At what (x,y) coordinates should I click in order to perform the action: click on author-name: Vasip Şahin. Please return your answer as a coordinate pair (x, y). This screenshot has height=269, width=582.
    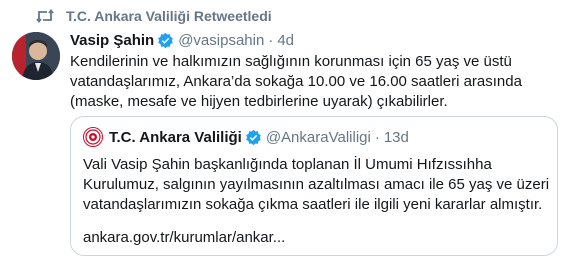
    Looking at the image, I should click on (112, 40).